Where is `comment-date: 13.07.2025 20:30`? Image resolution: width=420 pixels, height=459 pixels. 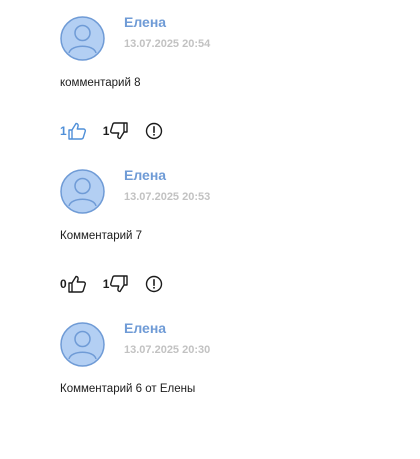
comment-date: 13.07.2025 20:30 is located at coordinates (167, 350).